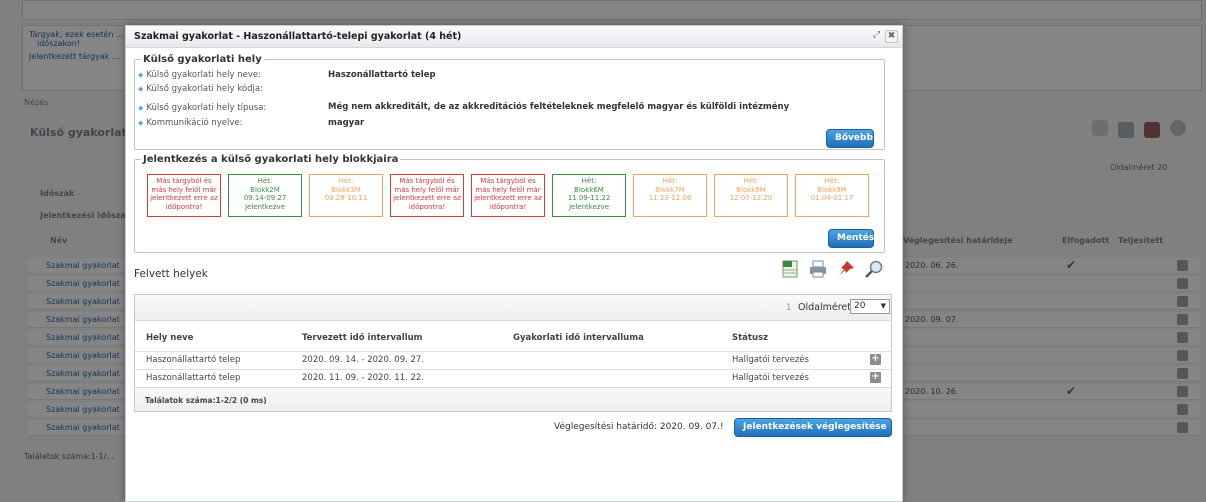 This screenshot has width=1206, height=502. I want to click on pin-icon, so click(846, 269).